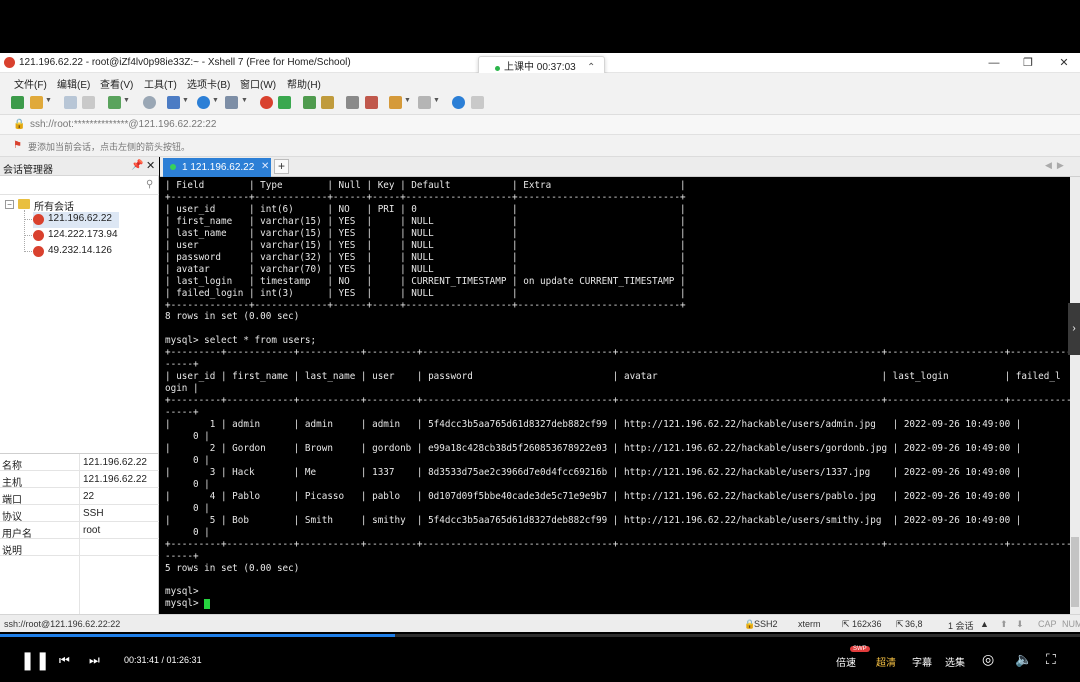 This screenshot has width=1080, height=682. What do you see at coordinates (150, 165) in the screenshot?
I see `close-icon: ✕` at bounding box center [150, 165].